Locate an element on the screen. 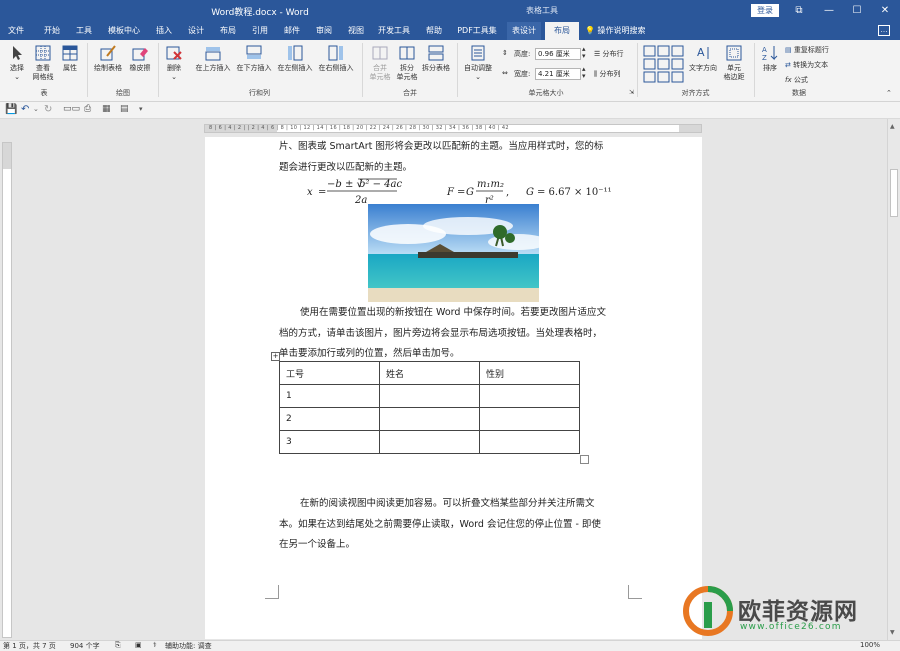 Image resolution: width=900 pixels, height=651 pixels. width-spinner: ▴ ▾ is located at coordinates (584, 73).